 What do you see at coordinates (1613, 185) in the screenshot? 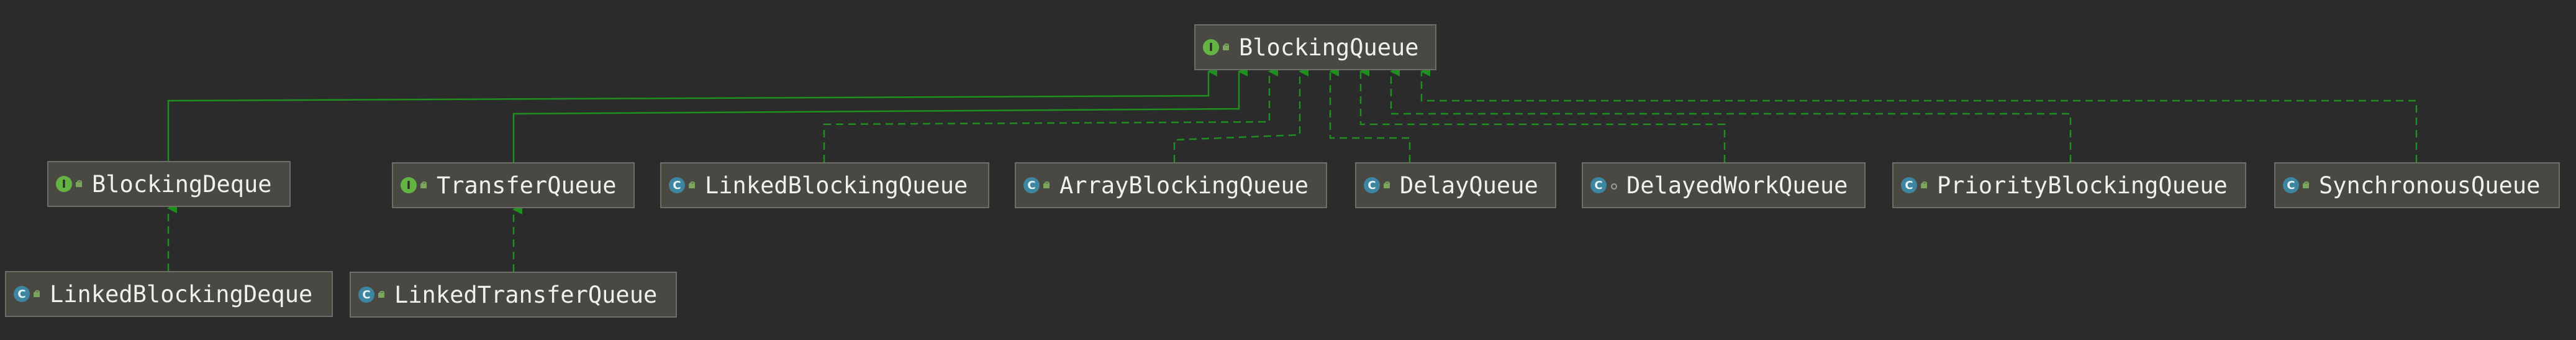
I see `package-visibility-icon` at bounding box center [1613, 185].